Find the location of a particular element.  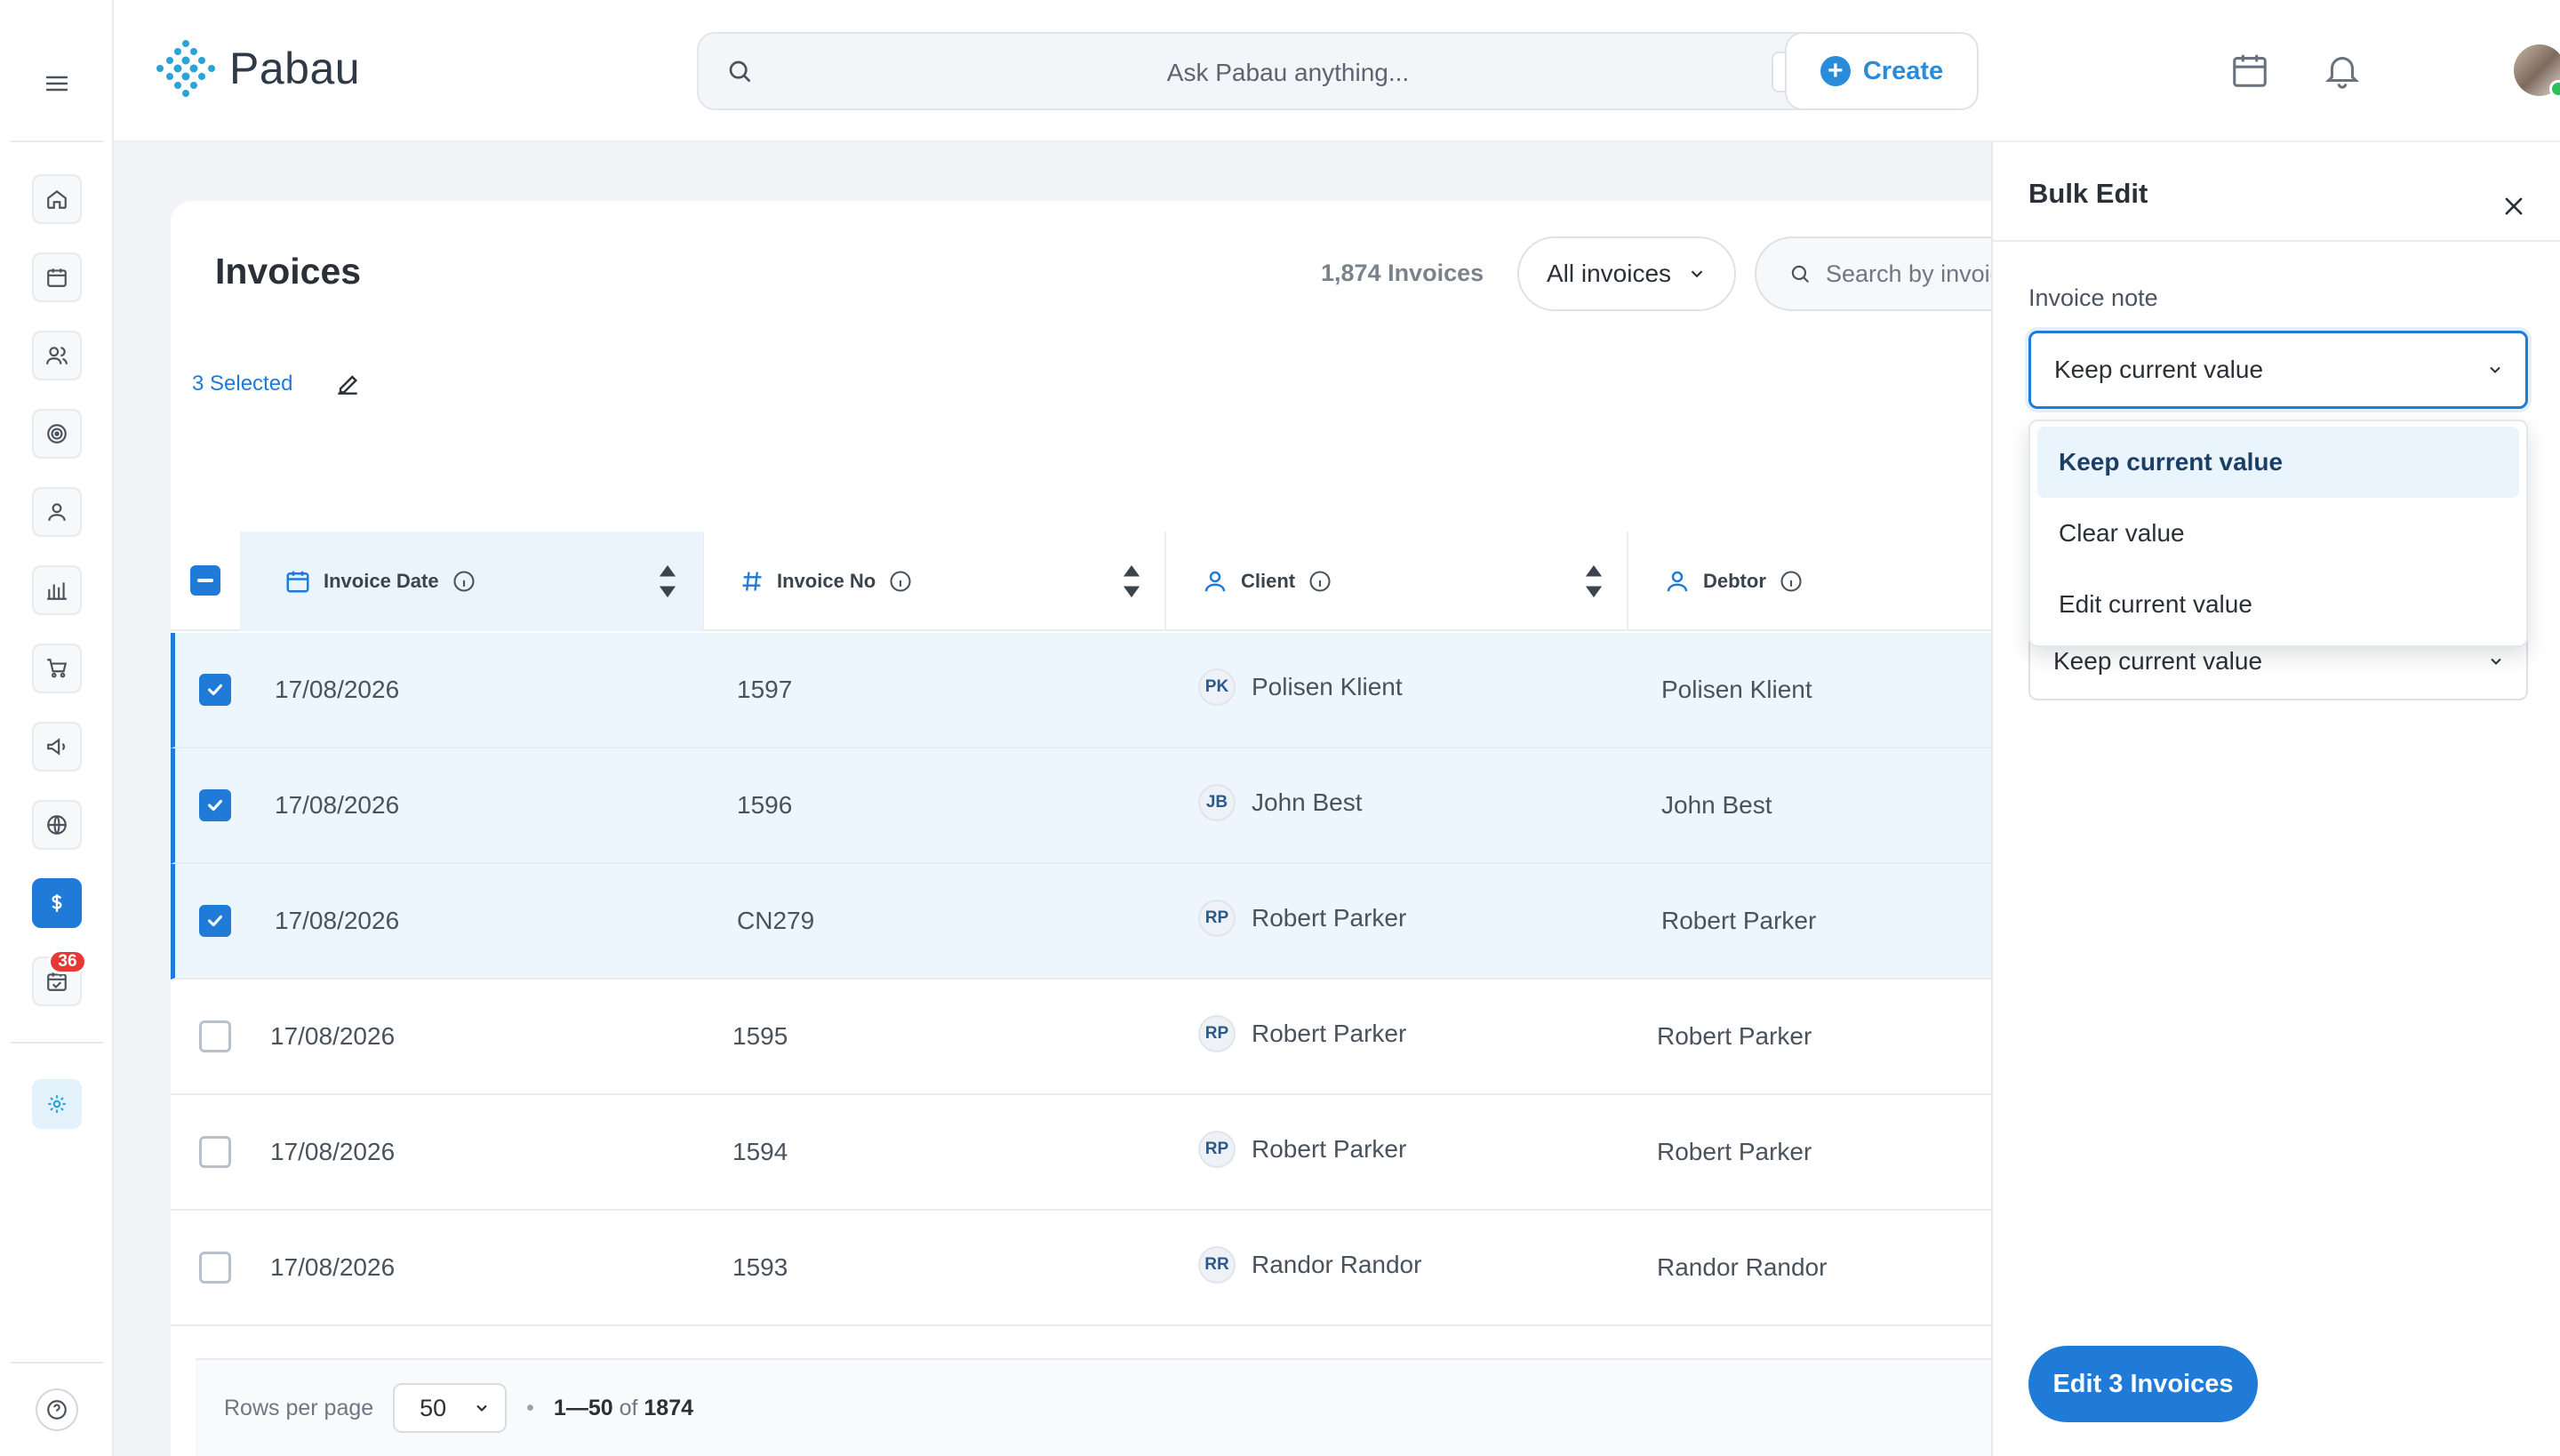

online-status-dot is located at coordinates (2554, 89).